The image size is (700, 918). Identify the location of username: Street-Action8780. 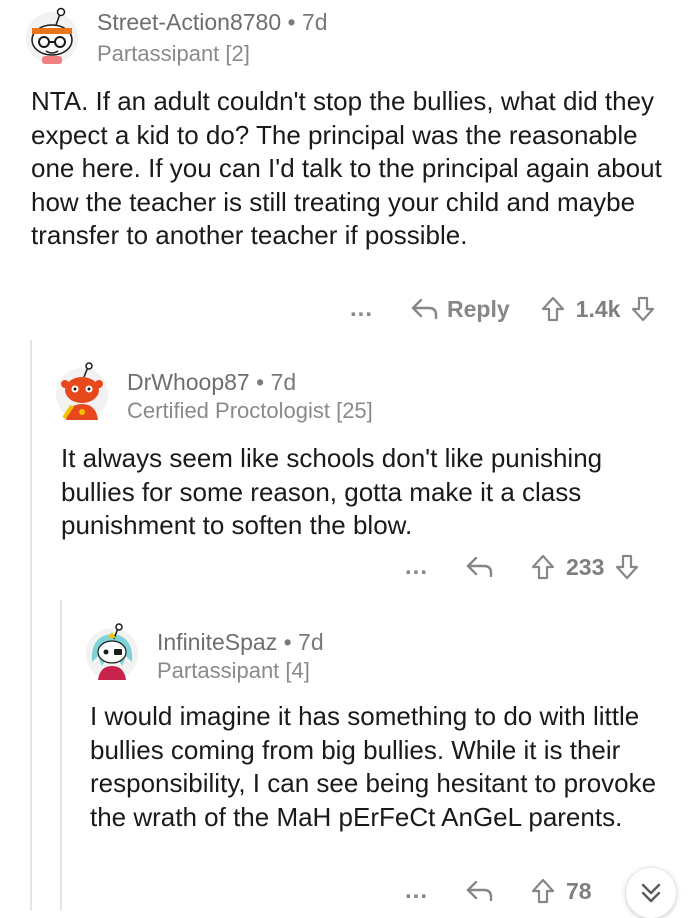
(189, 22).